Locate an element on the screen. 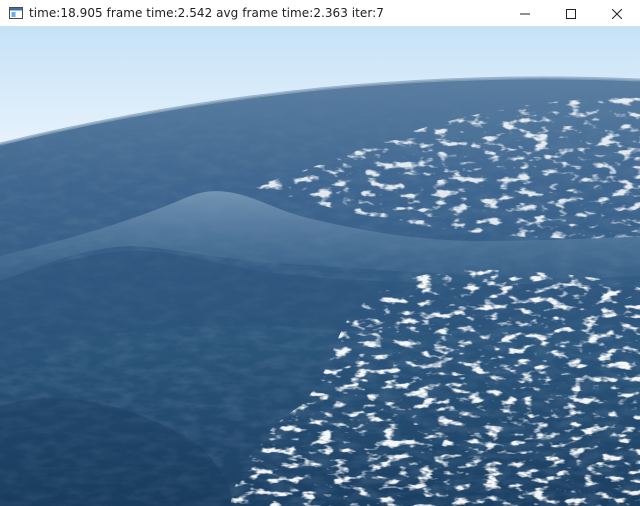 The height and width of the screenshot is (506, 640). maximize-button is located at coordinates (571, 13).